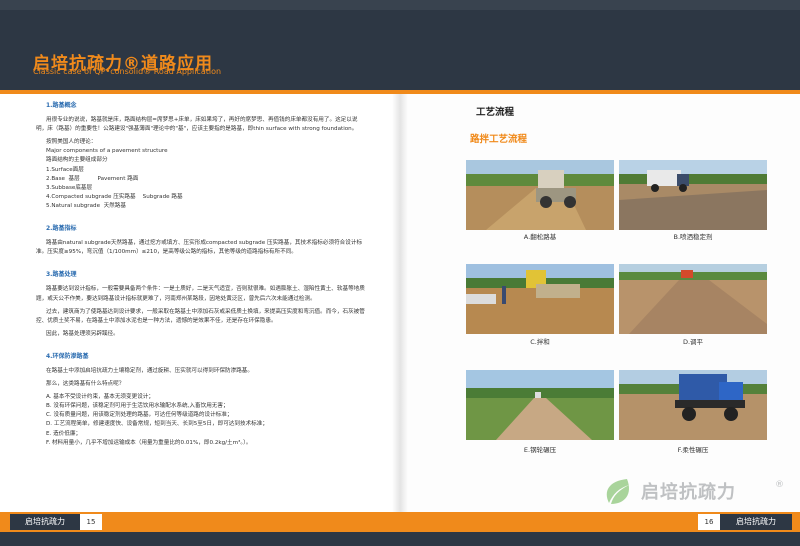 The width and height of the screenshot is (800, 546). I want to click on list-item: 按照美国人的理论：, so click(71, 142).